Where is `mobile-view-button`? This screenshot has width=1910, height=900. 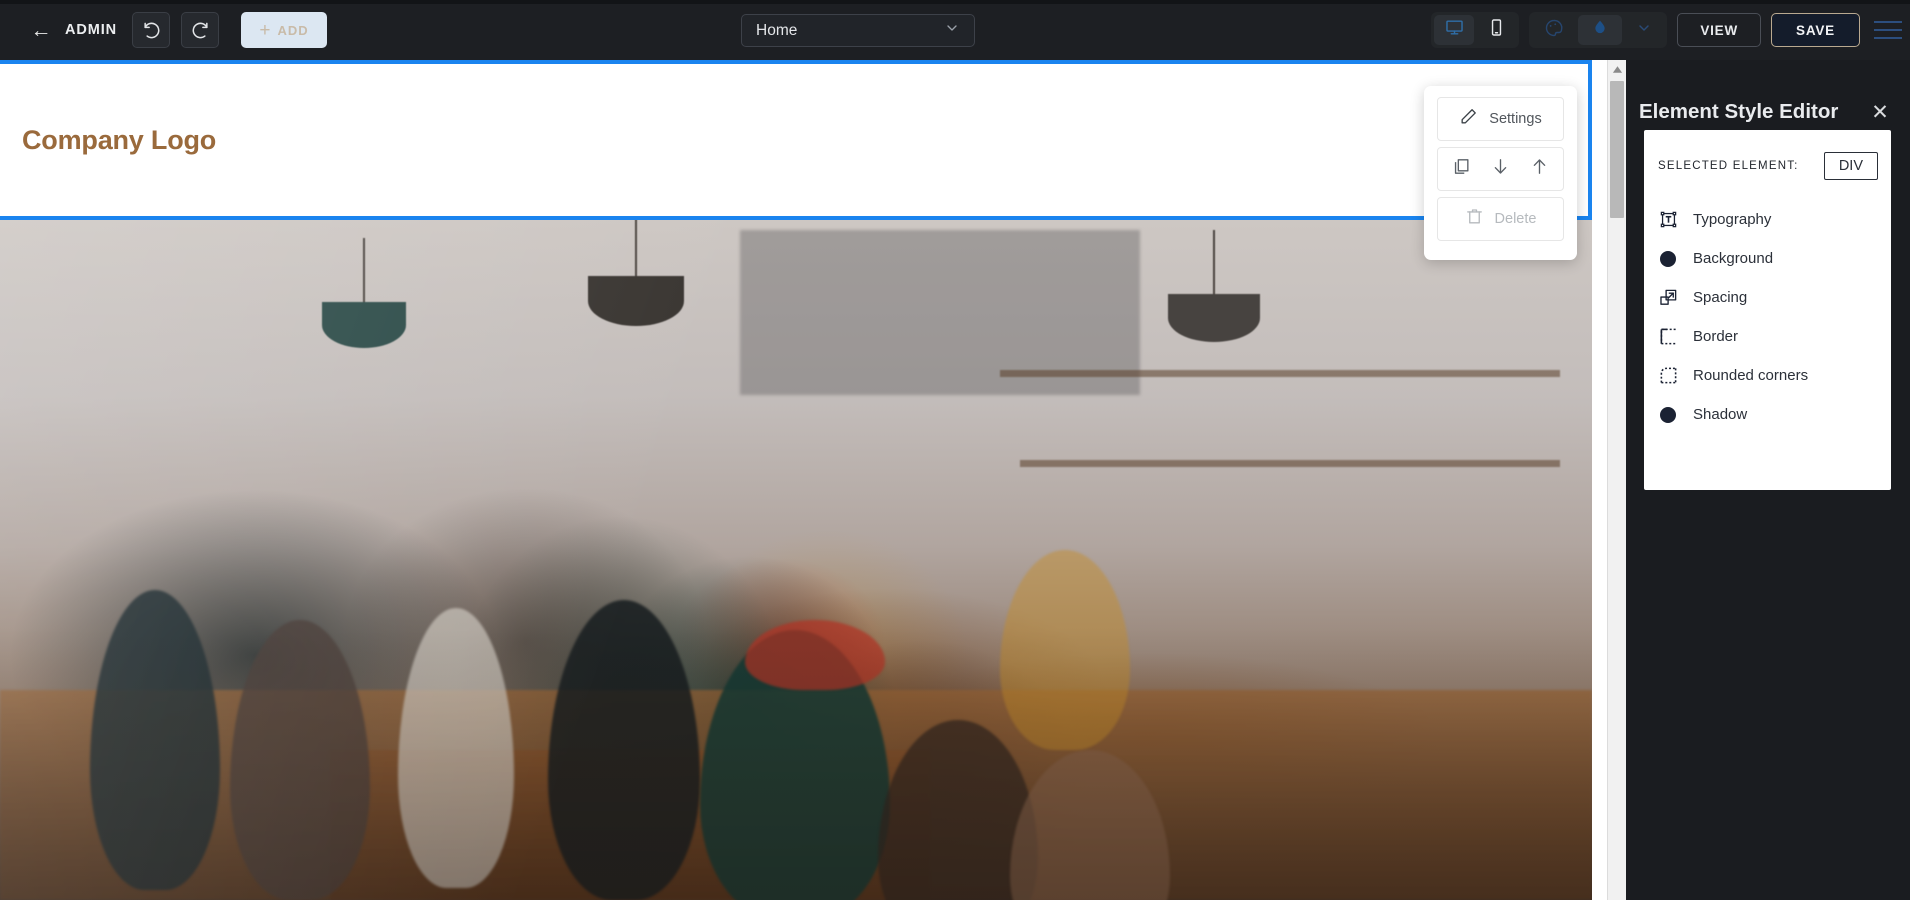 mobile-view-button is located at coordinates (1496, 30).